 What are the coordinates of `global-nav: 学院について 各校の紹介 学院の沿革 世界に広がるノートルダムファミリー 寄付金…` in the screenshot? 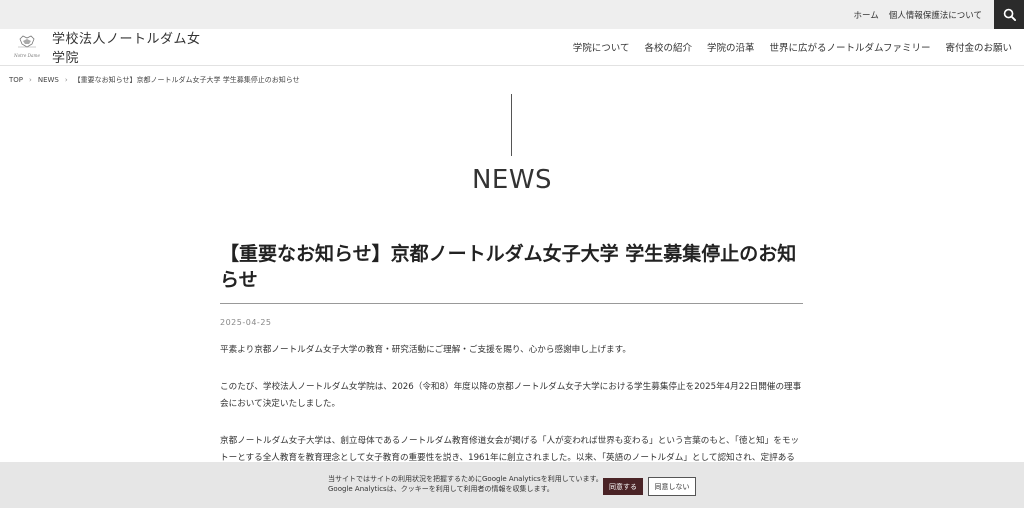 It's located at (792, 47).